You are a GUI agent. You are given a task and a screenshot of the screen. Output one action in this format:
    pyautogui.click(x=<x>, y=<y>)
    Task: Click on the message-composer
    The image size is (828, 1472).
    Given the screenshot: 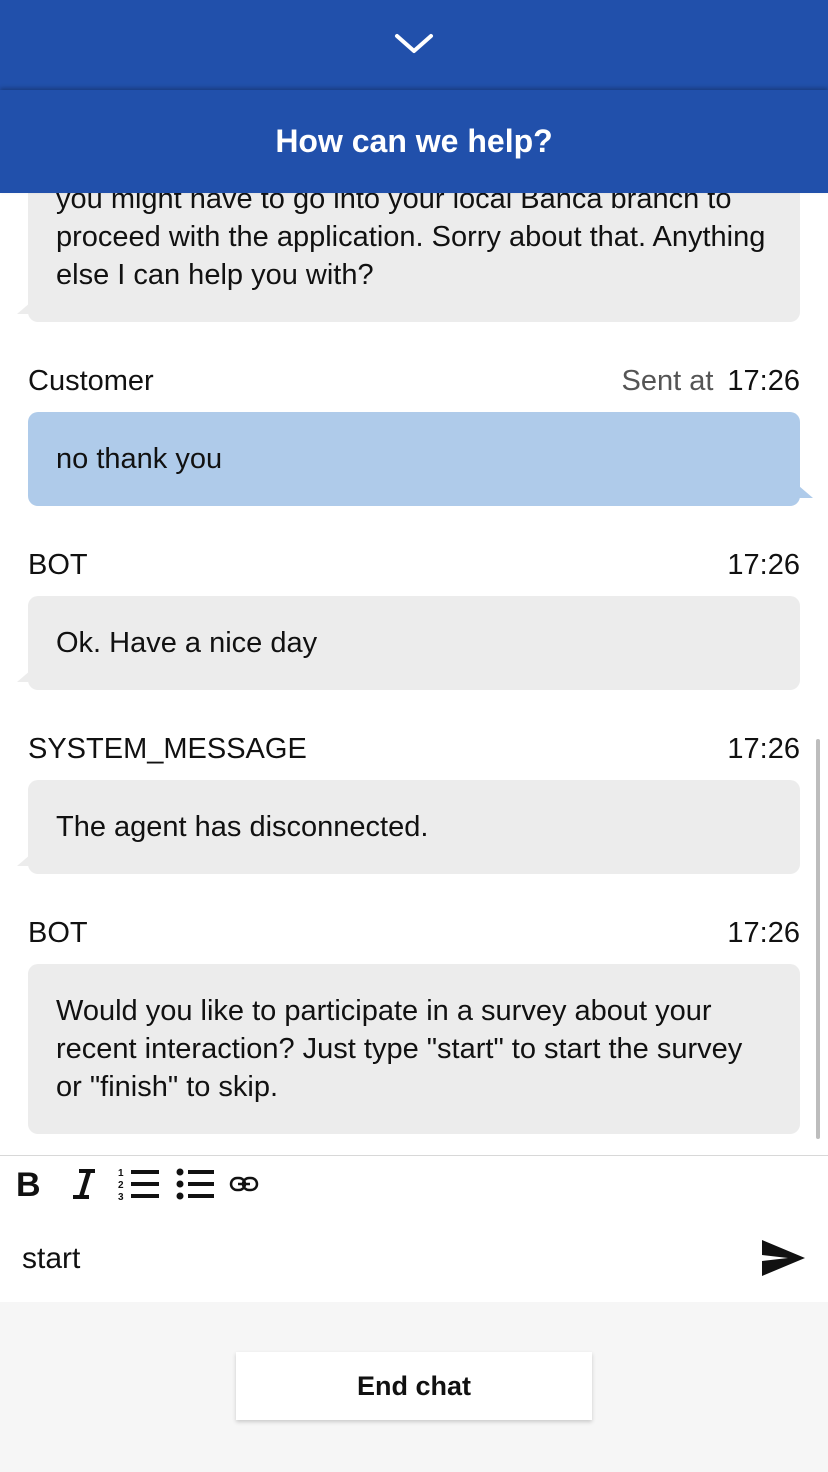 What is the action you would take?
    pyautogui.click(x=414, y=1258)
    